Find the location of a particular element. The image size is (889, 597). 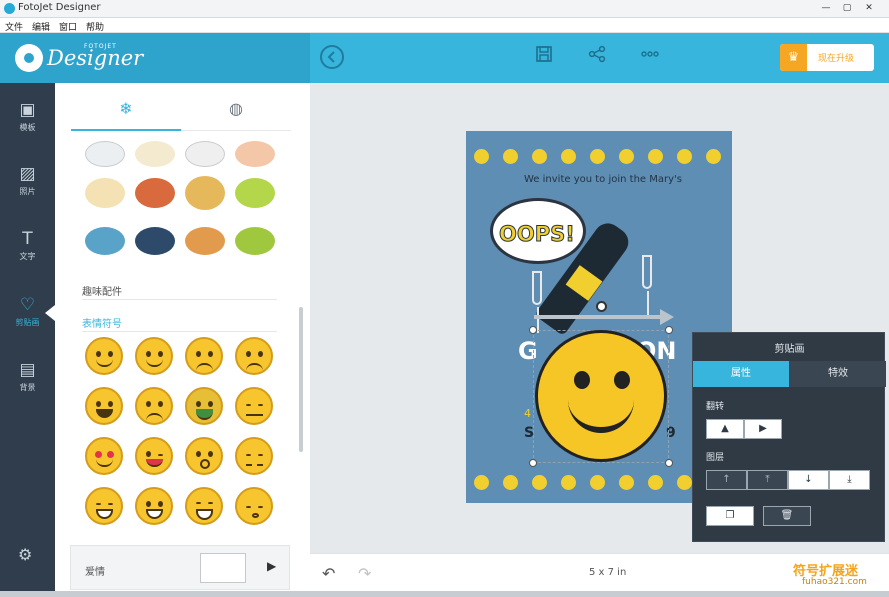

back-button is located at coordinates (332, 57).